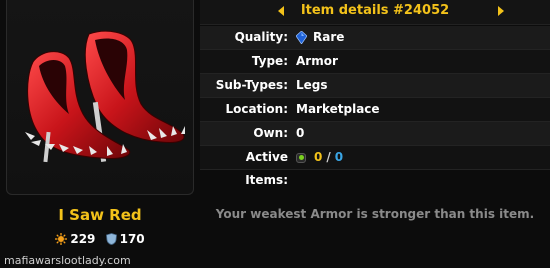 This screenshot has height=268, width=550. What do you see at coordinates (375, 38) in the screenshot?
I see `quality-row: Quality: Rare` at bounding box center [375, 38].